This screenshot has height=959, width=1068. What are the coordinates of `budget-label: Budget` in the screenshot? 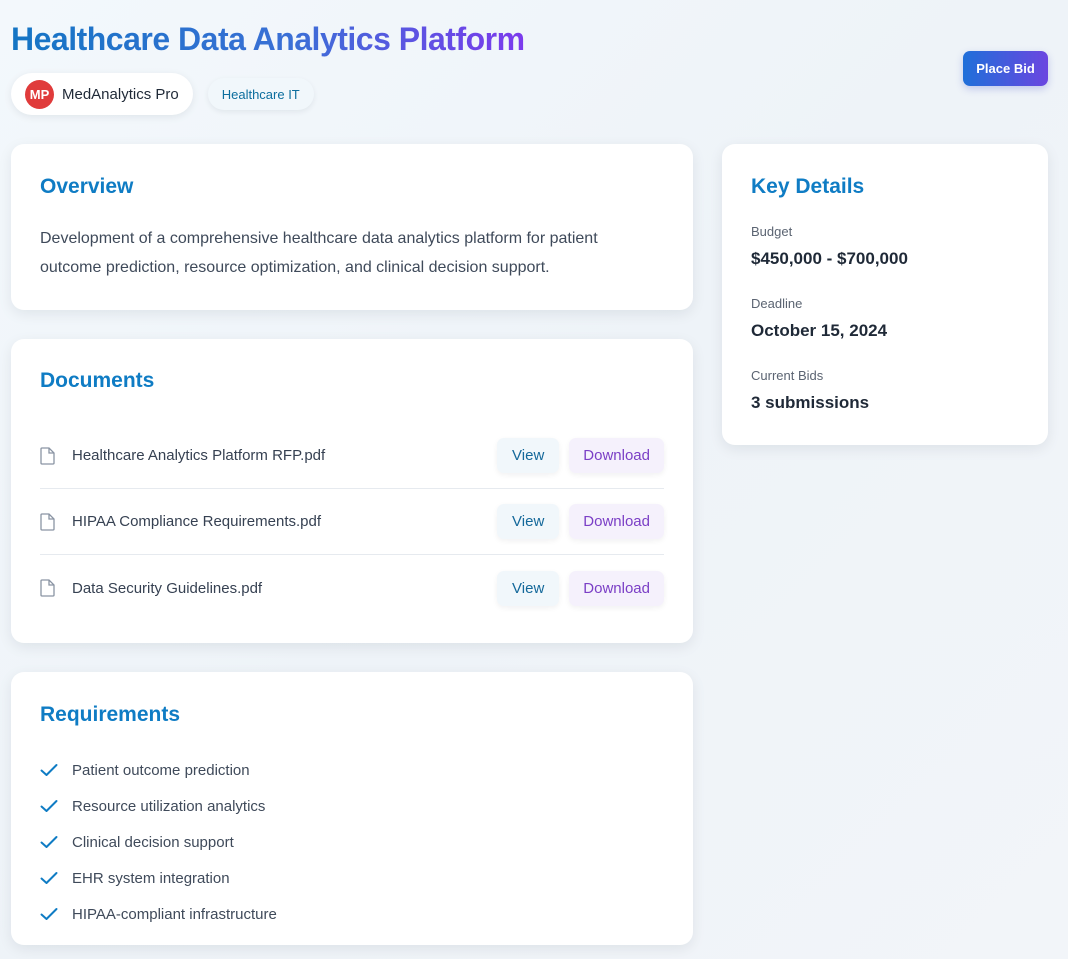 It's located at (772, 231).